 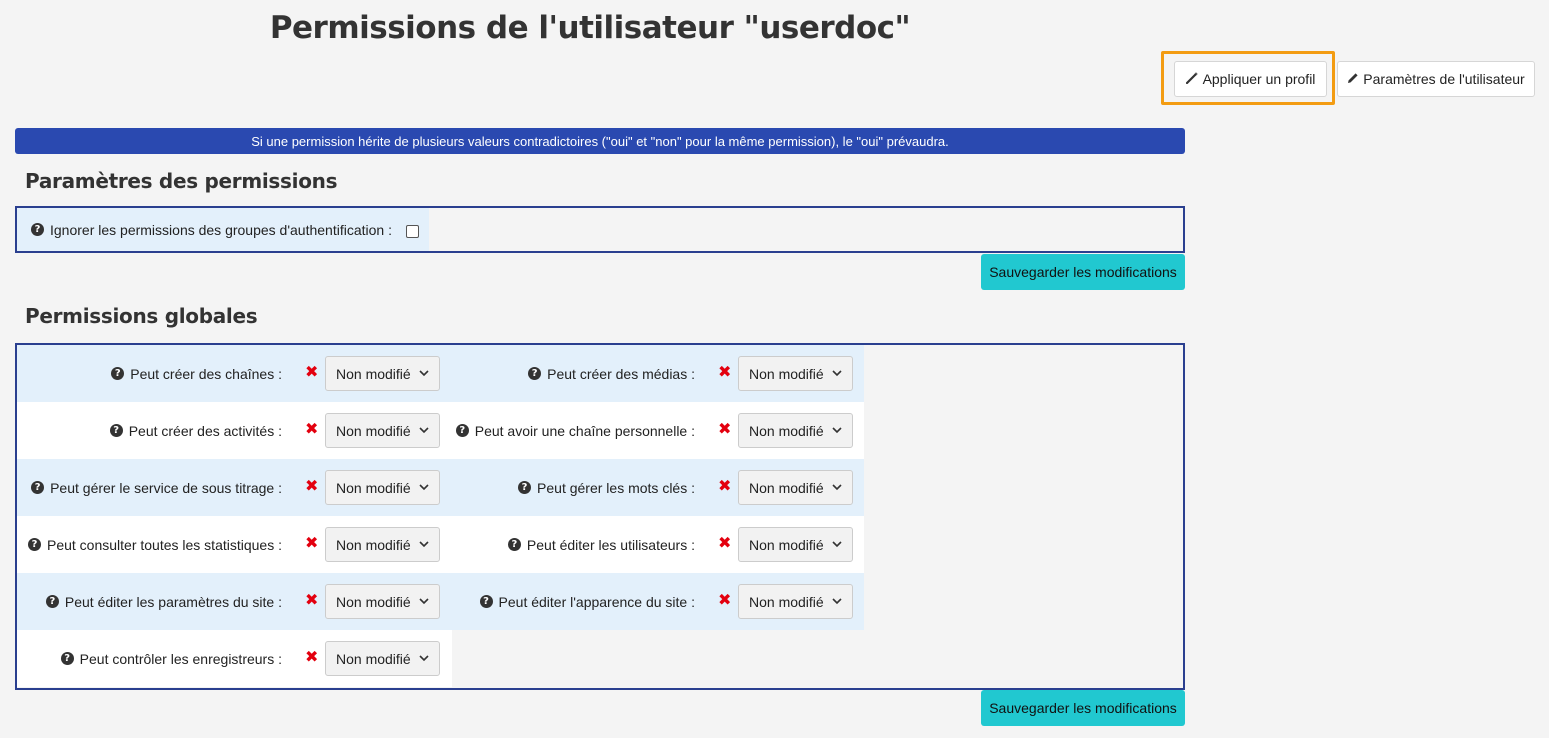 What do you see at coordinates (181, 181) in the screenshot?
I see `settings-section-title: Paramètres des permissions` at bounding box center [181, 181].